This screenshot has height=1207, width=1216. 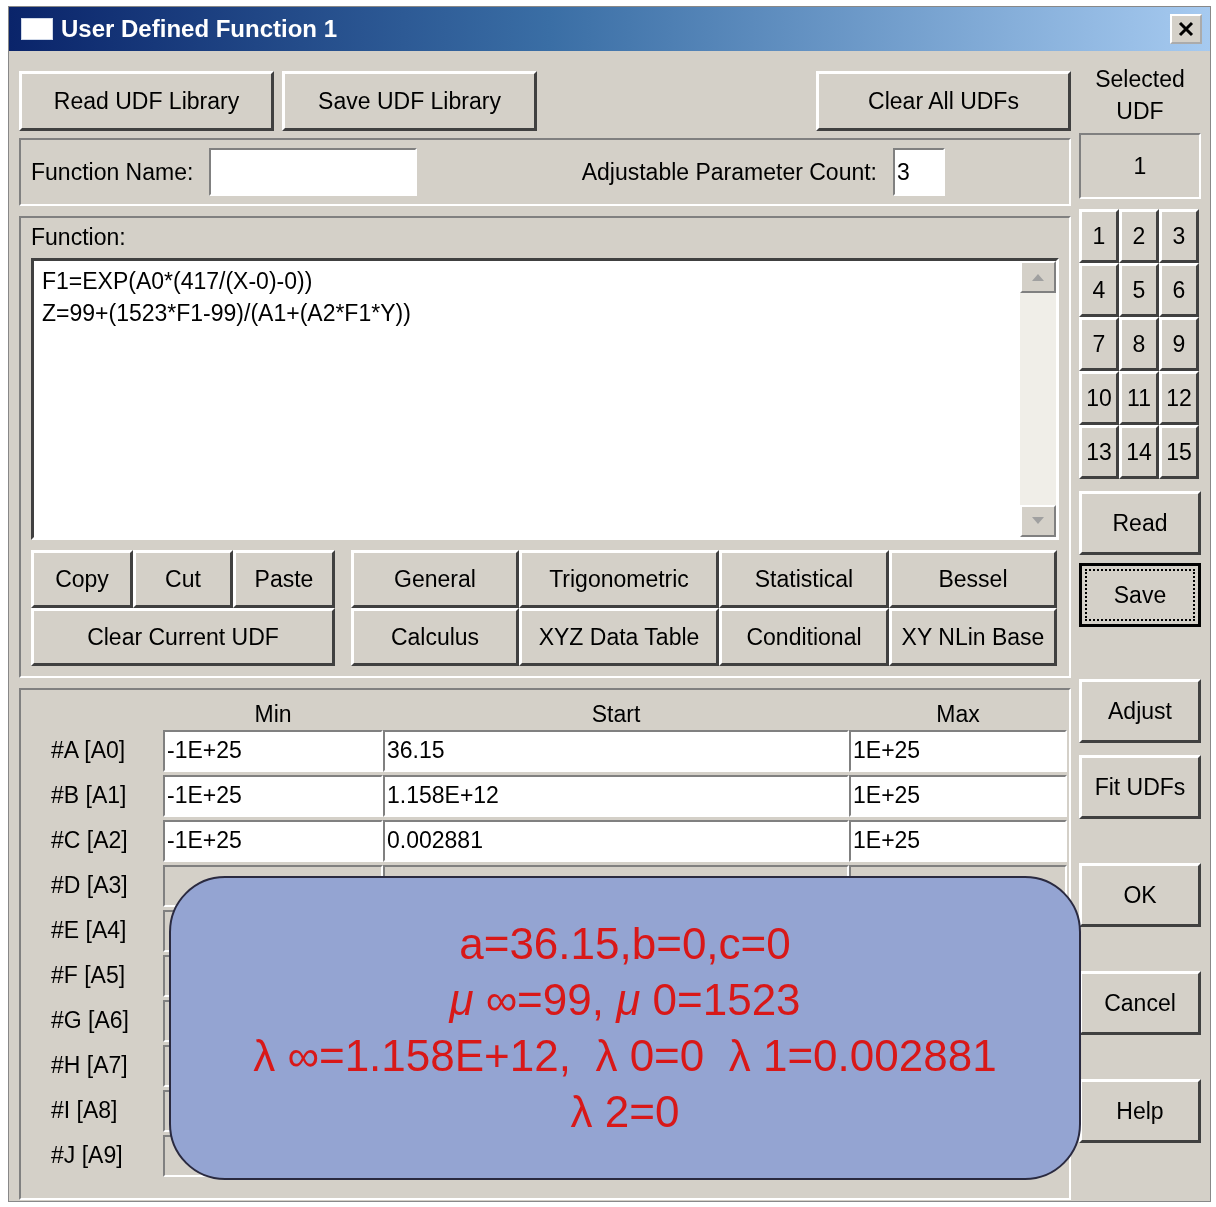 What do you see at coordinates (88, 975) in the screenshot?
I see `parameter-label: #F [A5]` at bounding box center [88, 975].